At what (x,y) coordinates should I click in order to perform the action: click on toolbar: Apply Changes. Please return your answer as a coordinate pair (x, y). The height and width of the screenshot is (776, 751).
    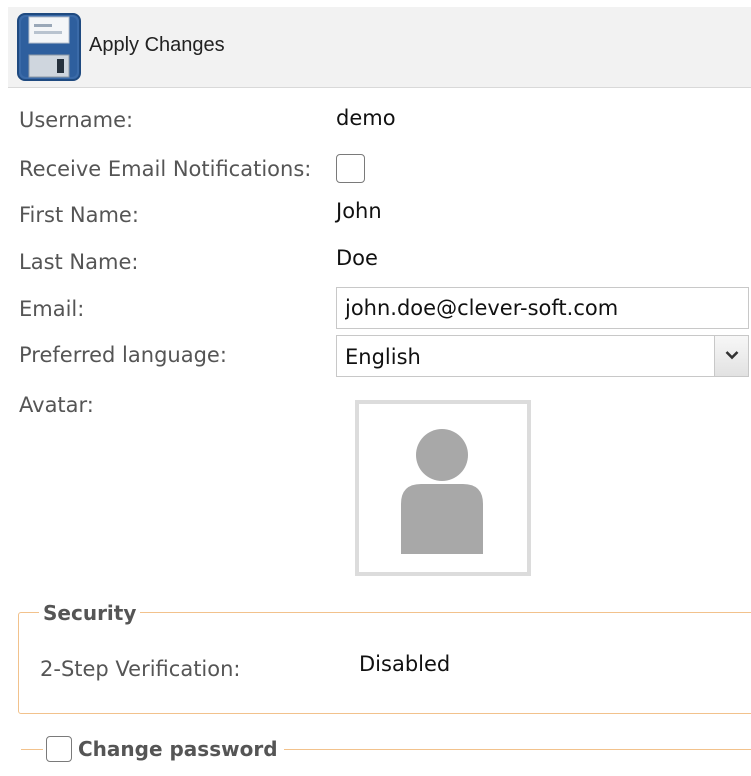
    Looking at the image, I should click on (379, 47).